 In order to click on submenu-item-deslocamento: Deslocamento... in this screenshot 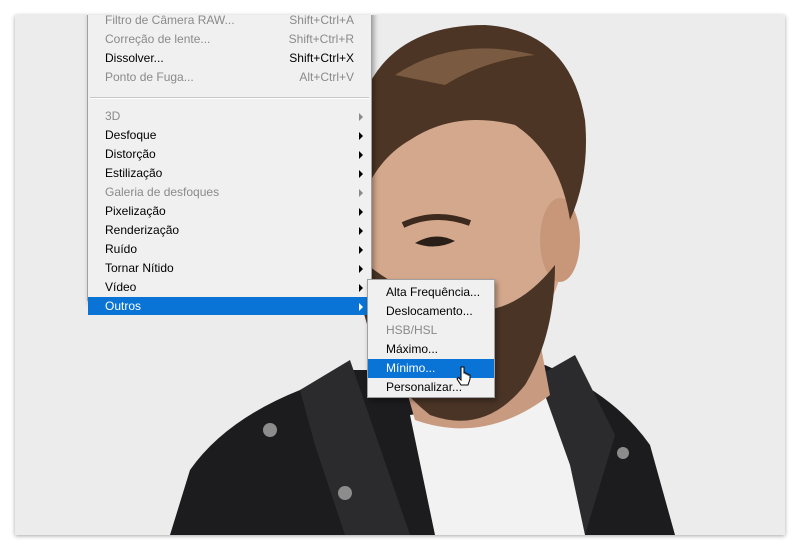, I will do `click(431, 311)`.